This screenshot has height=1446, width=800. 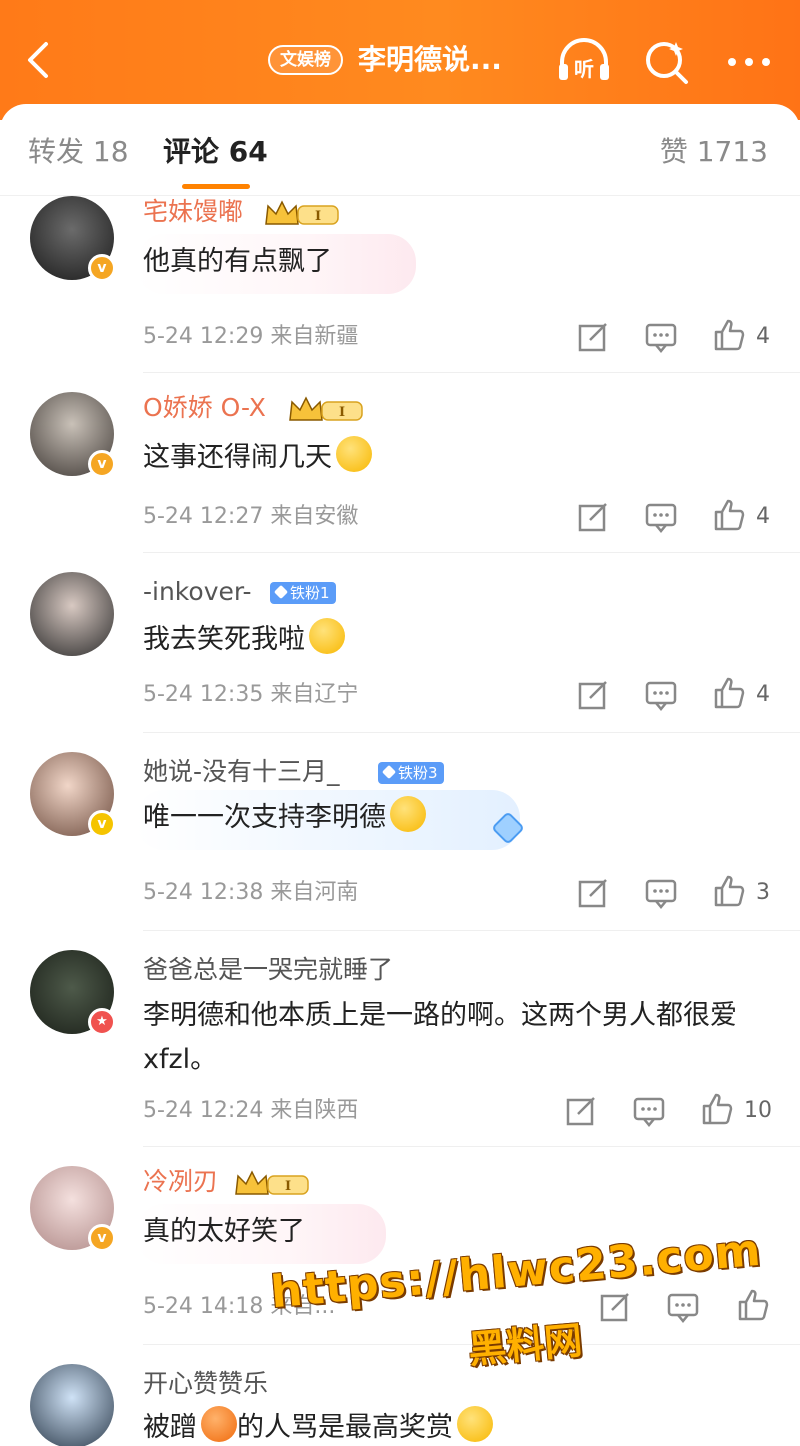 I want to click on listen-icon: 听, so click(x=584, y=59).